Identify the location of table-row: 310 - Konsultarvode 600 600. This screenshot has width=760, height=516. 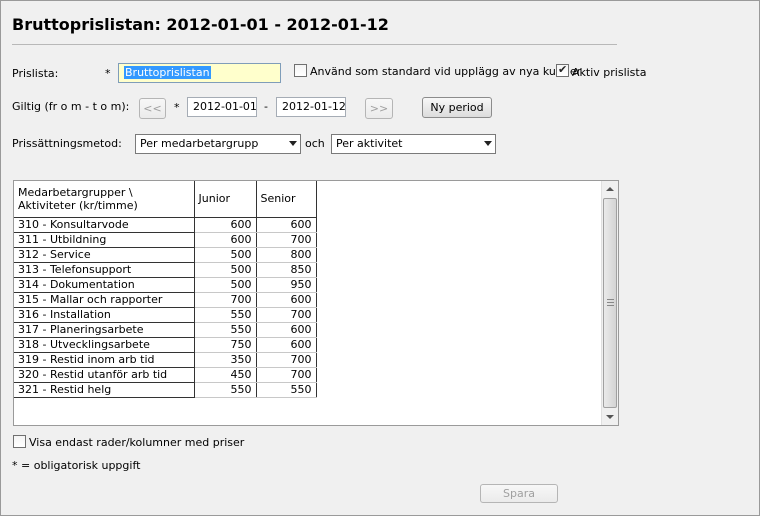
(165, 225).